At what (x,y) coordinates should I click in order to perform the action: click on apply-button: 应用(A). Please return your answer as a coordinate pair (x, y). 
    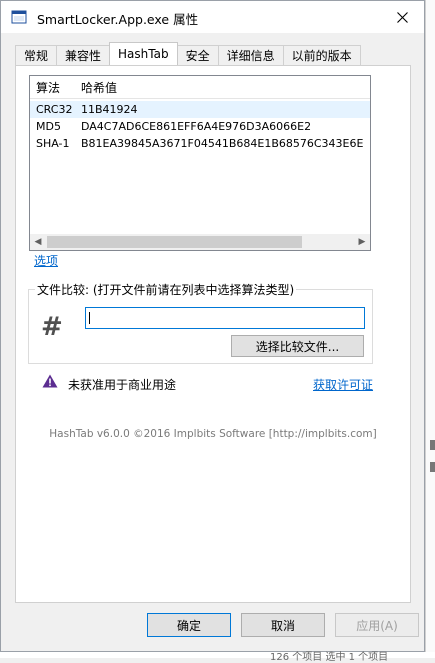
    Looking at the image, I should click on (377, 625).